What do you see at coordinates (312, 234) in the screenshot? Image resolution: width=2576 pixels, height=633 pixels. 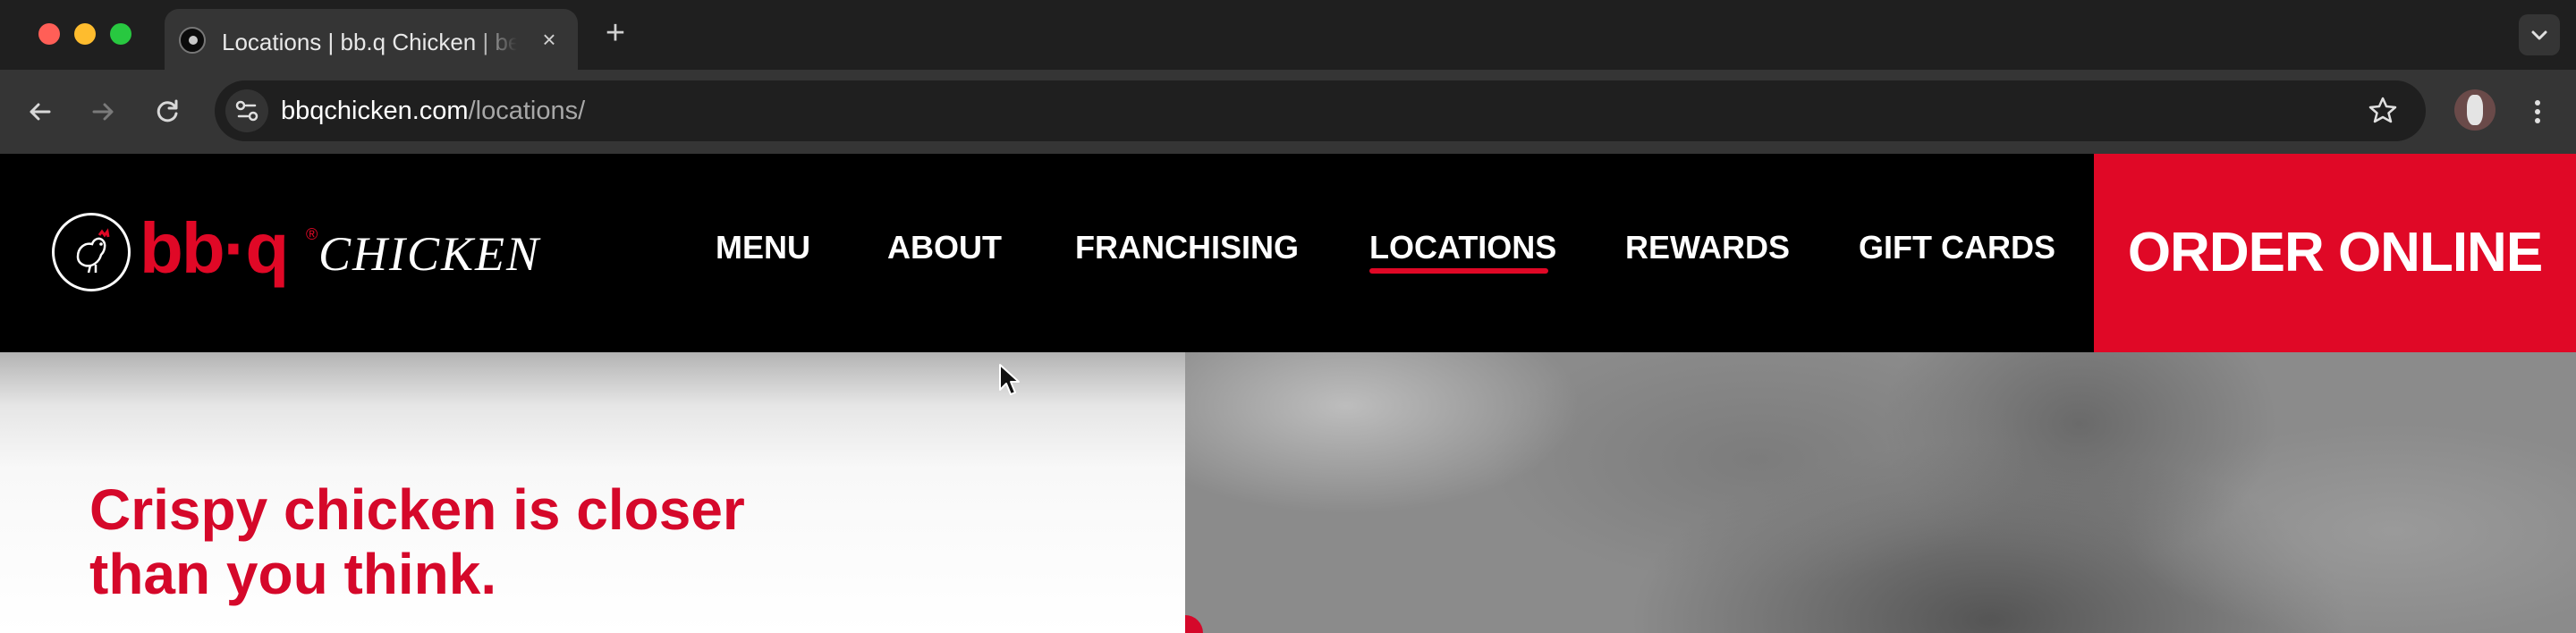 I see `registered-mark: ®` at bounding box center [312, 234].